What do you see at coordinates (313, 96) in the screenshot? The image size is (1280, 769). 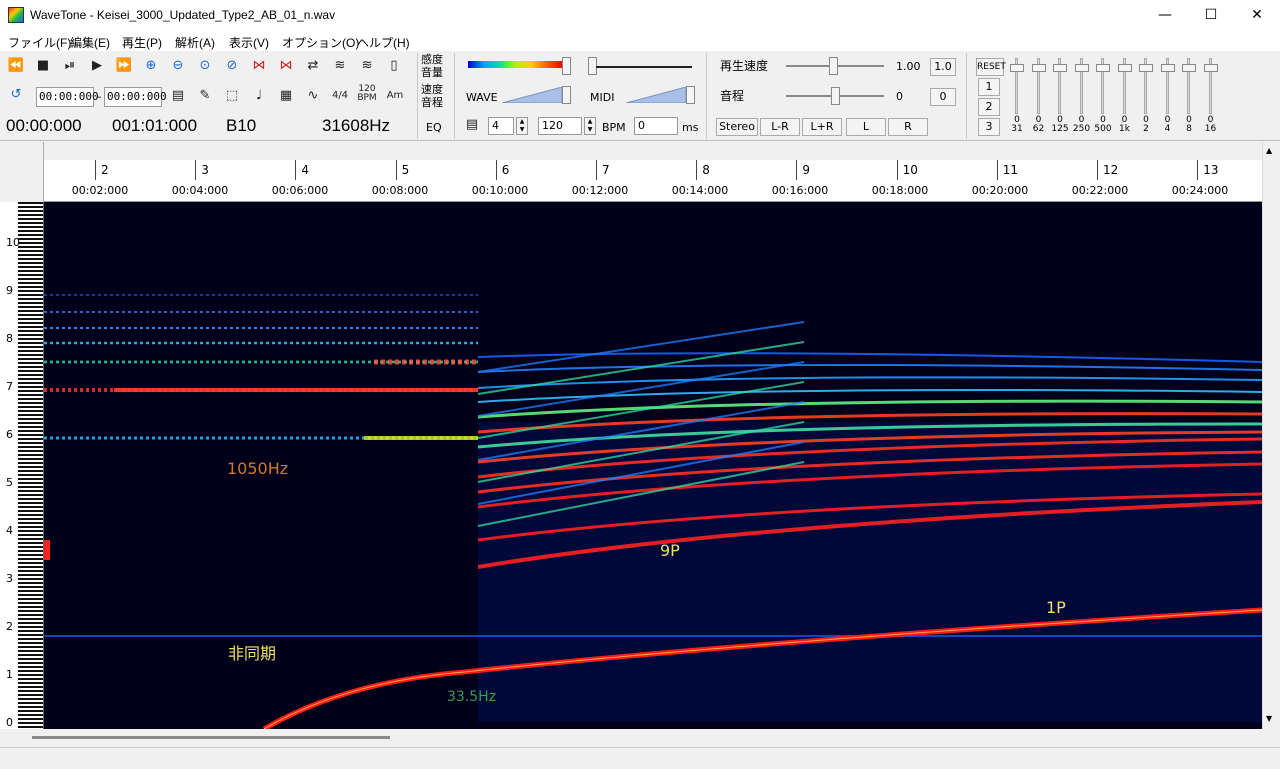 I see `curve-icon: ∿` at bounding box center [313, 96].